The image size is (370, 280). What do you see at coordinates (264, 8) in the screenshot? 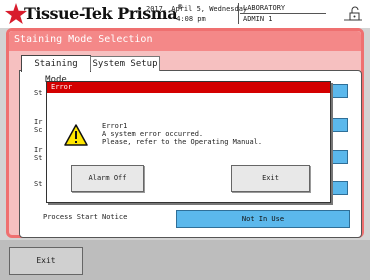
I see `location-text: LABORATORY` at bounding box center [264, 8].